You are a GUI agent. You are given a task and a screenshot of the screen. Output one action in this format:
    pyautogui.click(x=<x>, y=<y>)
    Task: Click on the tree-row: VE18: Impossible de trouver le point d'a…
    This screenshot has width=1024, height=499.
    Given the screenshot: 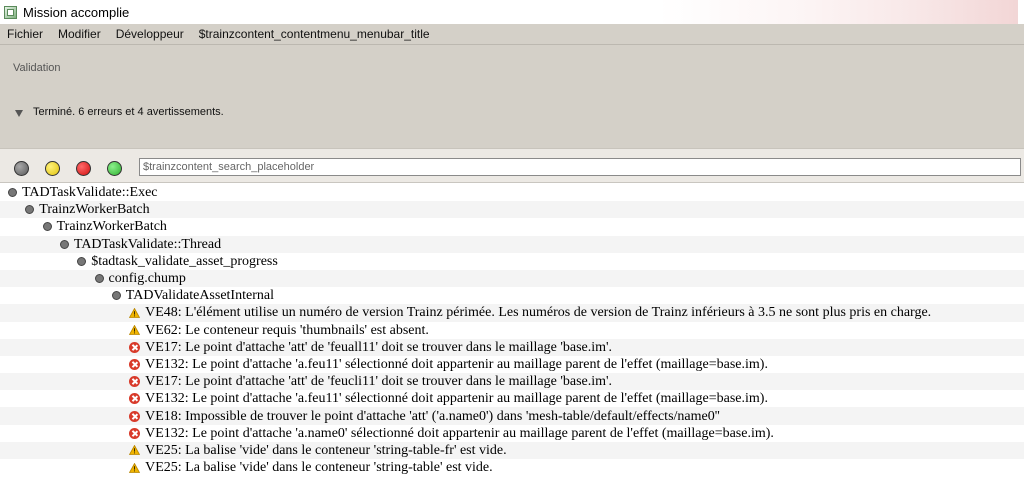 What is the action you would take?
    pyautogui.click(x=512, y=416)
    